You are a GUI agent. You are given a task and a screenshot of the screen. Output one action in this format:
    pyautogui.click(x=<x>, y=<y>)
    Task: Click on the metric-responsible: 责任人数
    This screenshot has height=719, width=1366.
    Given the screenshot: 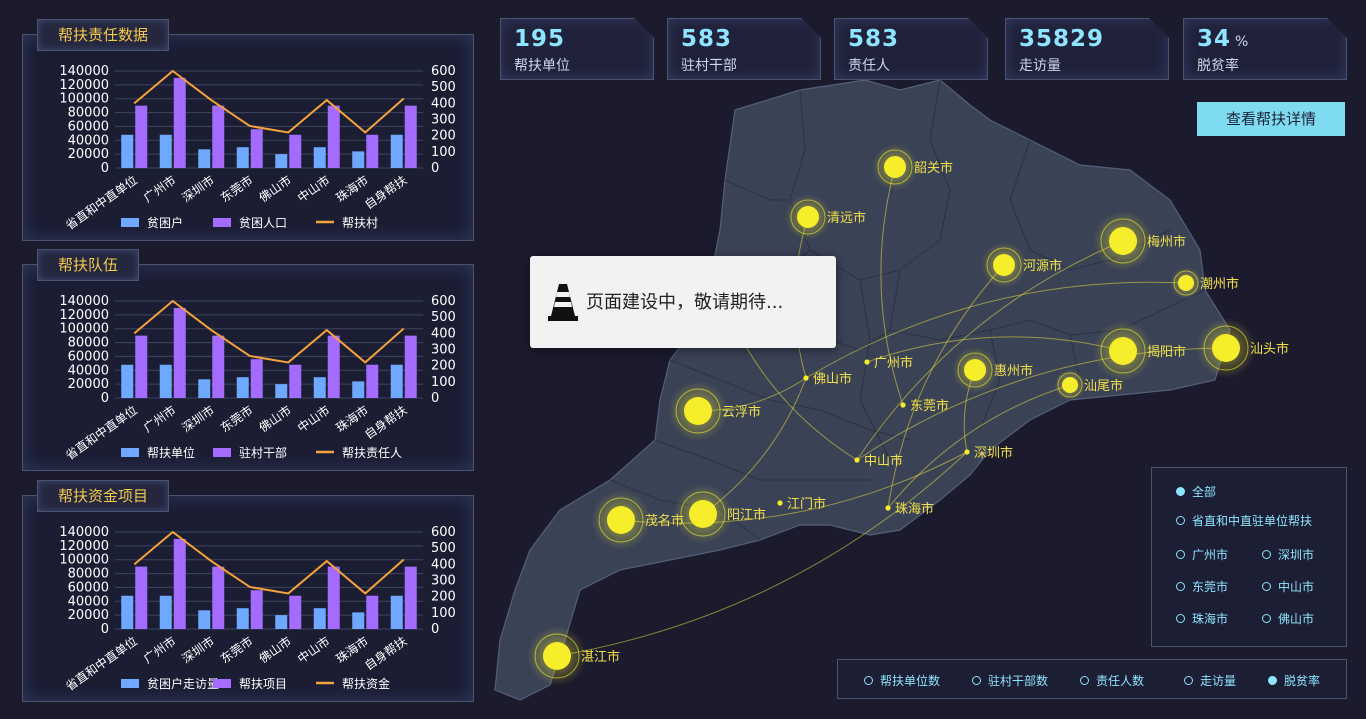 What is the action you would take?
    pyautogui.click(x=1112, y=680)
    